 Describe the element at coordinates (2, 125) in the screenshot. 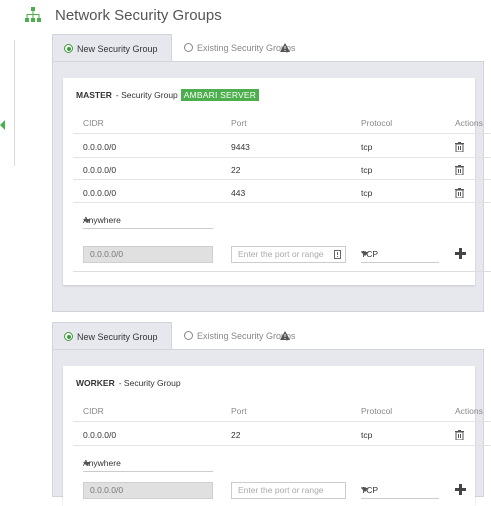

I see `left-caret-icon` at that location.